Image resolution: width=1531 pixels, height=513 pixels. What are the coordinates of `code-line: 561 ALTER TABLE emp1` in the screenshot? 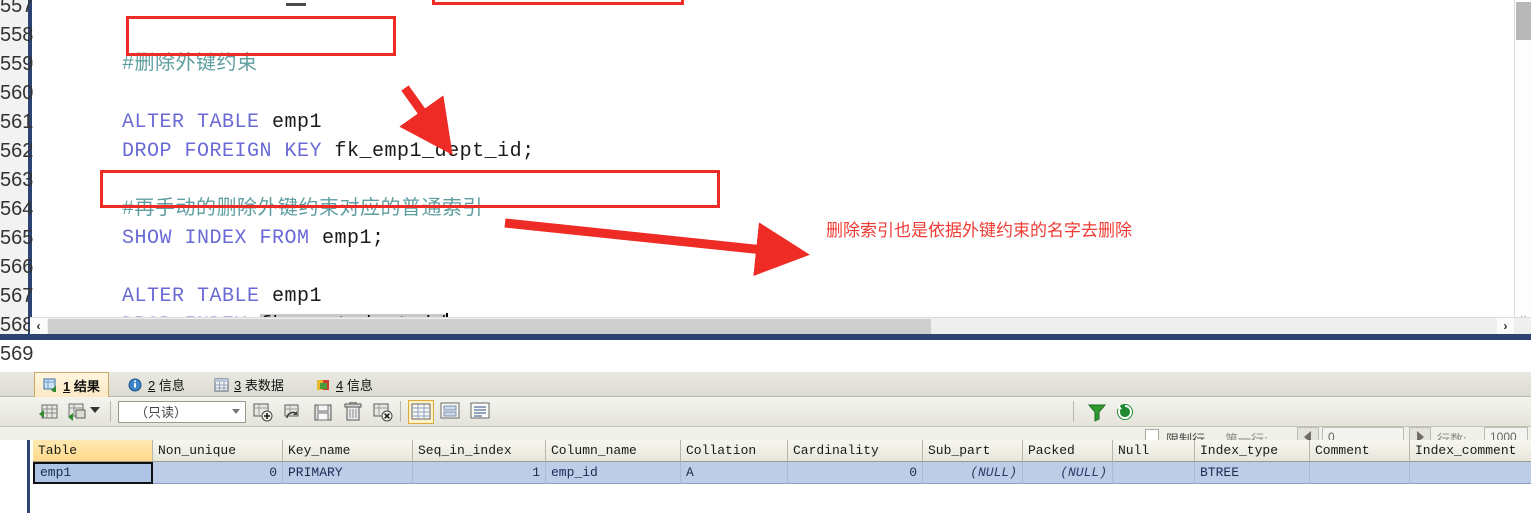 It's located at (765, 122).